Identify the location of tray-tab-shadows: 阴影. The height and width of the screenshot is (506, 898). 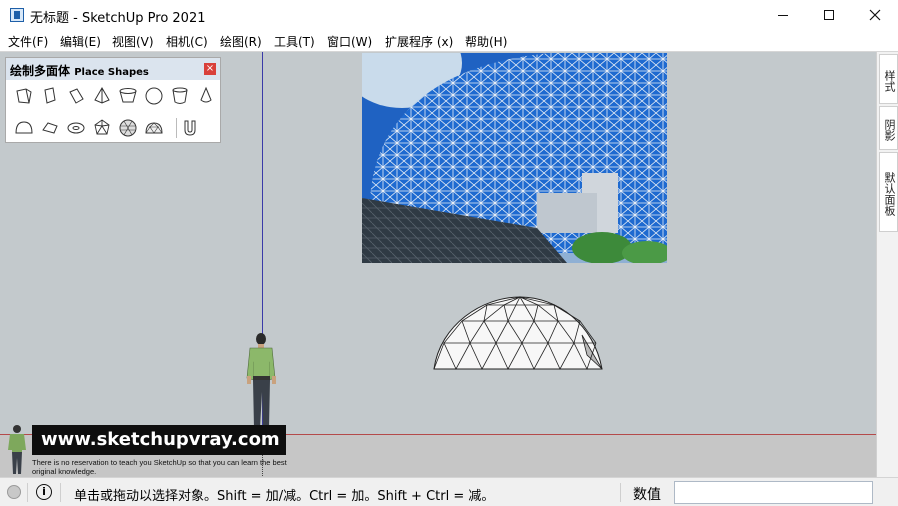
(888, 128).